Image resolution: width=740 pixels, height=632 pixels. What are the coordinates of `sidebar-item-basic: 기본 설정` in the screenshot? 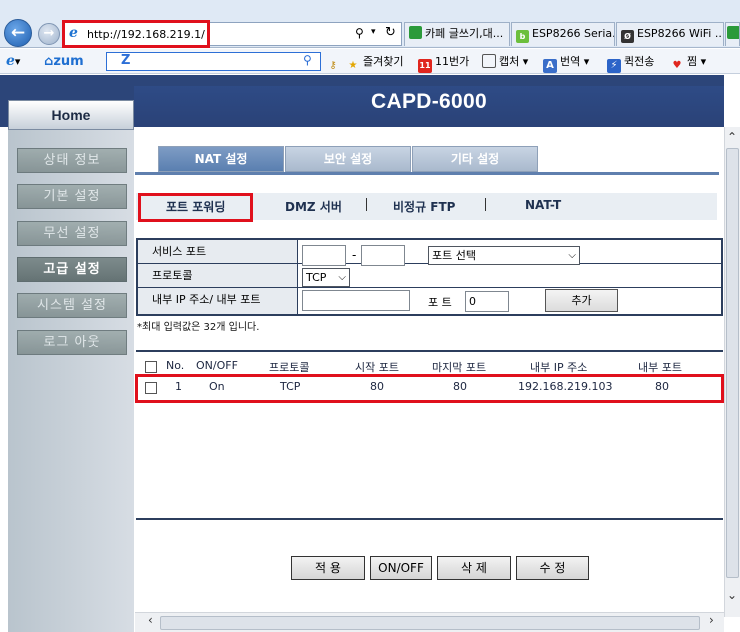 It's located at (72, 196).